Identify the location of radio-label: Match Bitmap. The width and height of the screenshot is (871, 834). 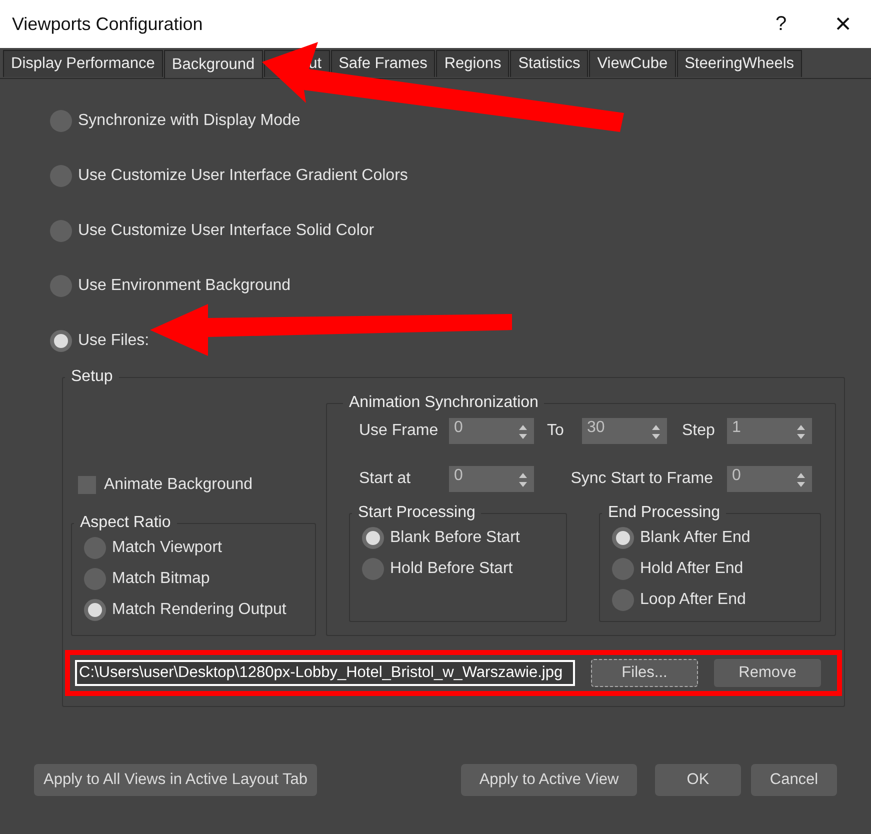
(161, 579).